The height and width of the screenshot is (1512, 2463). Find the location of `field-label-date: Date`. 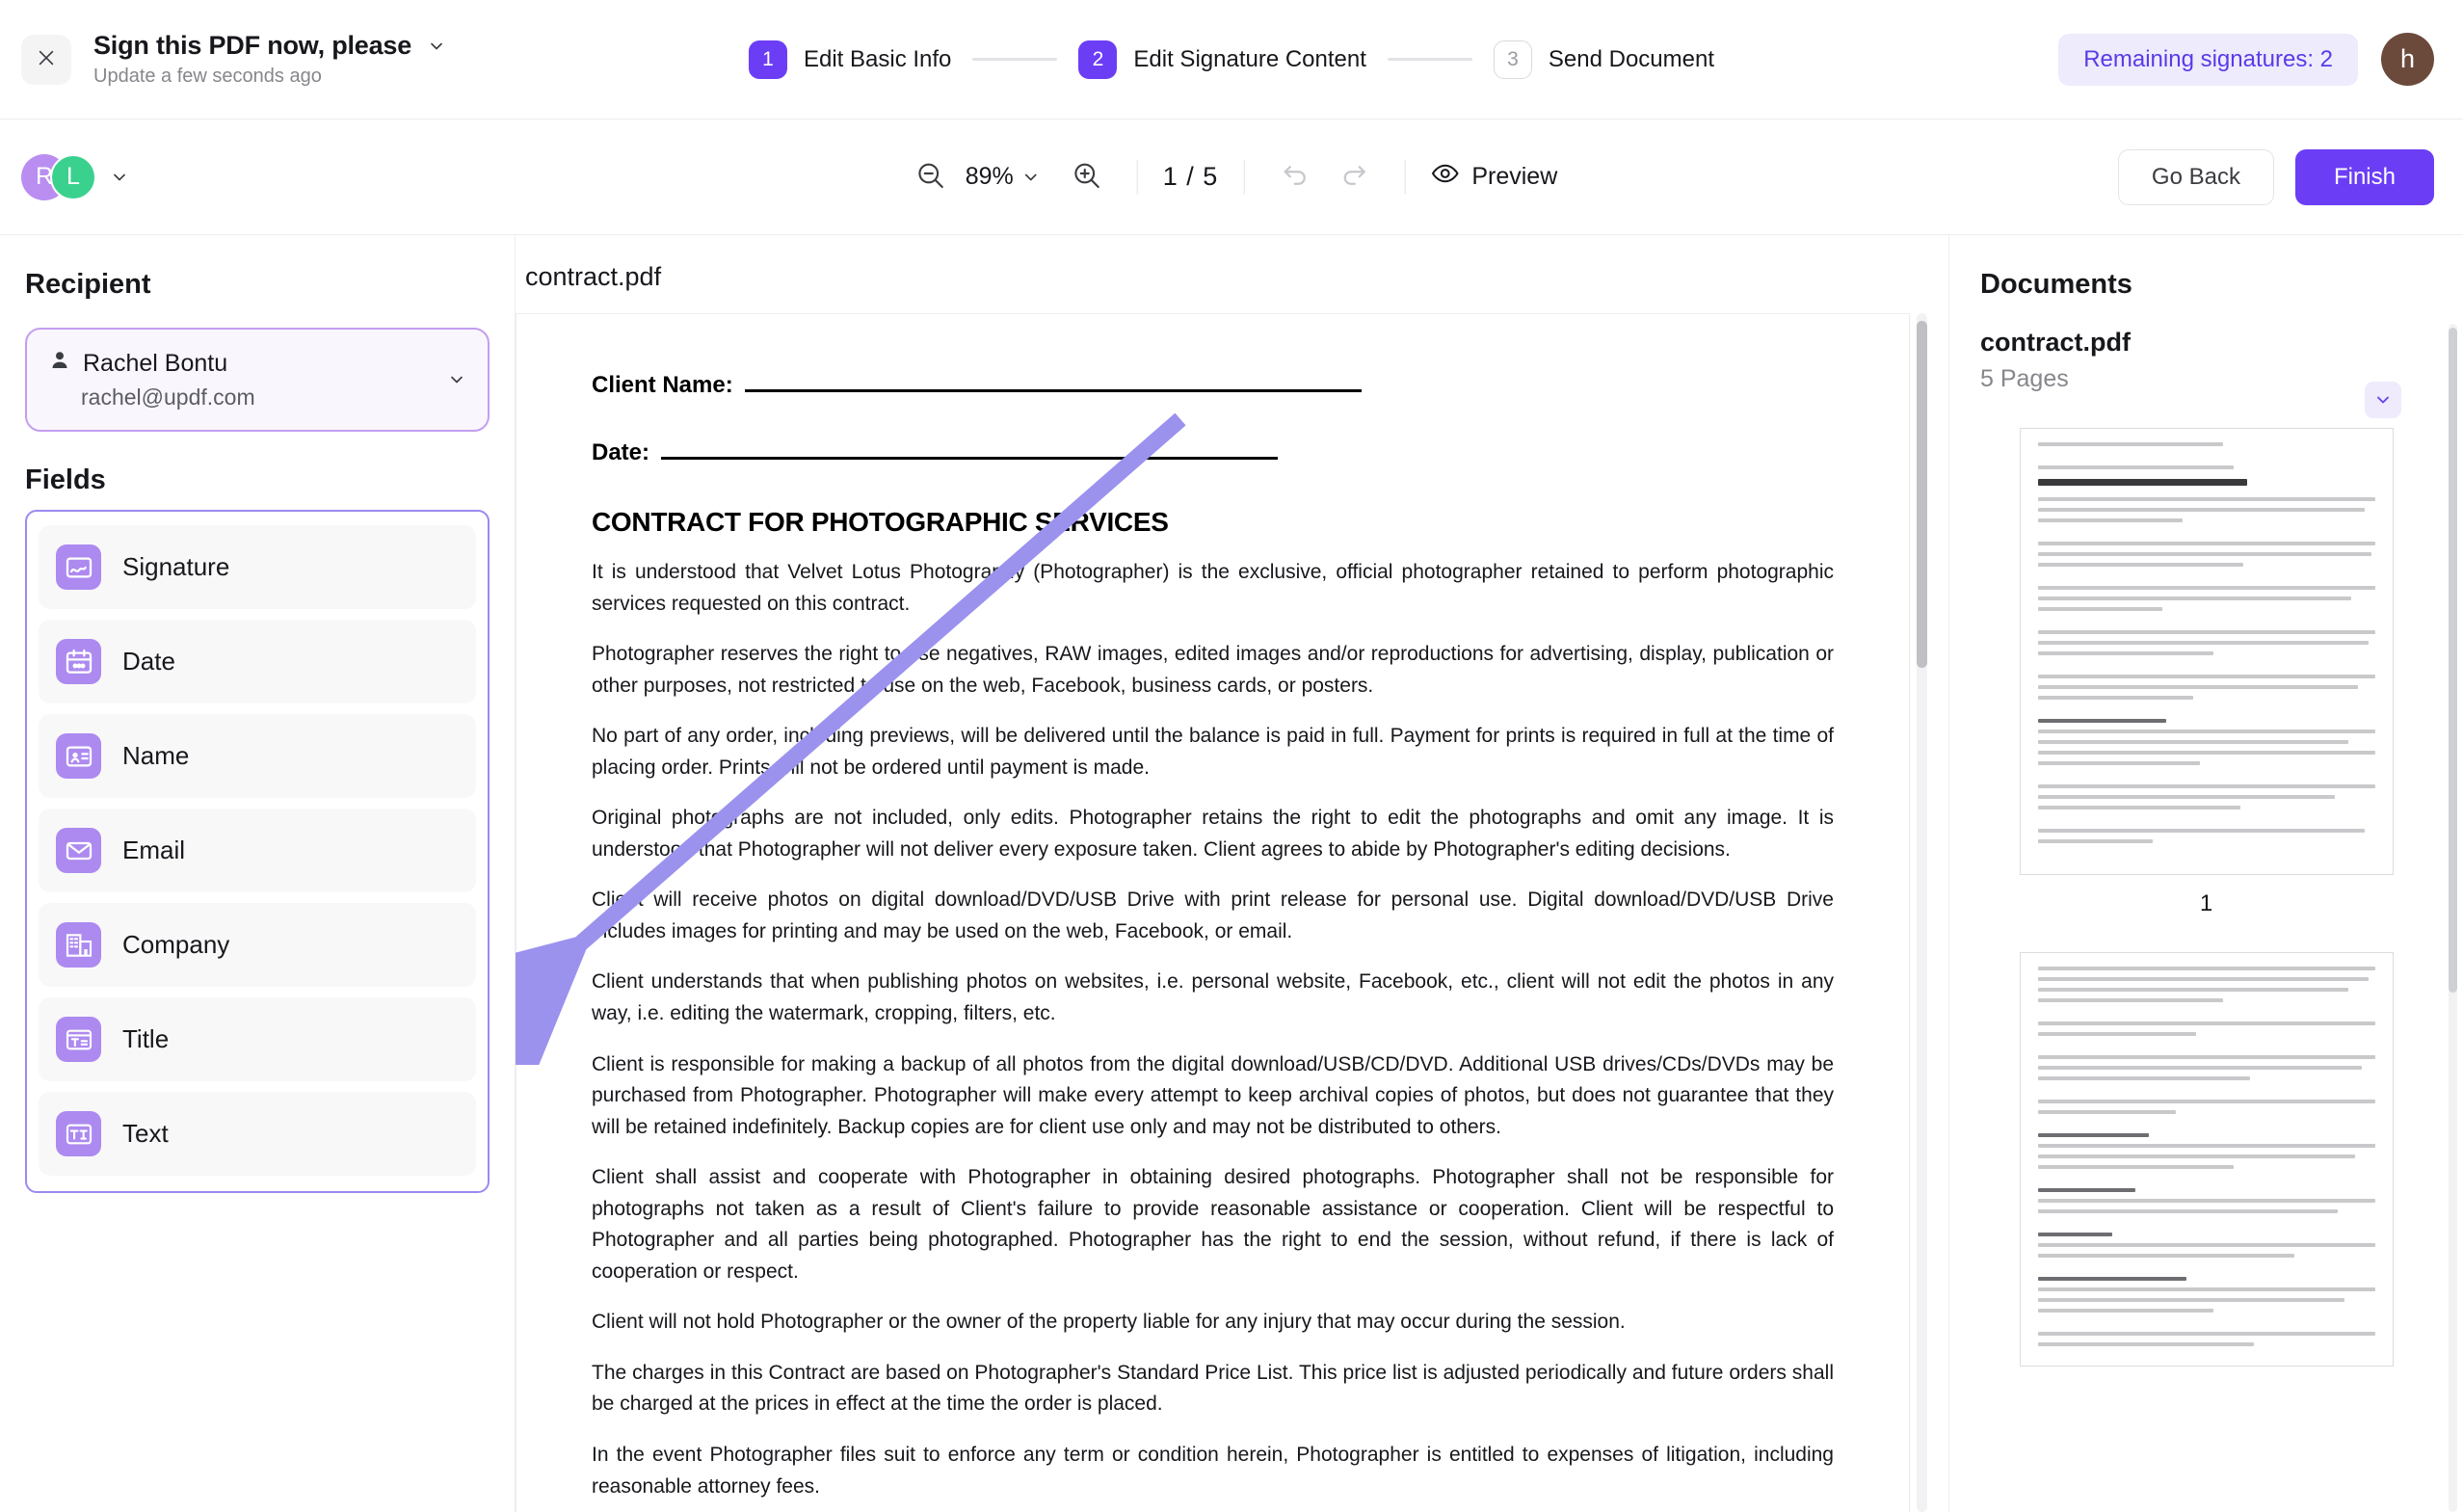

field-label-date: Date is located at coordinates (148, 662).